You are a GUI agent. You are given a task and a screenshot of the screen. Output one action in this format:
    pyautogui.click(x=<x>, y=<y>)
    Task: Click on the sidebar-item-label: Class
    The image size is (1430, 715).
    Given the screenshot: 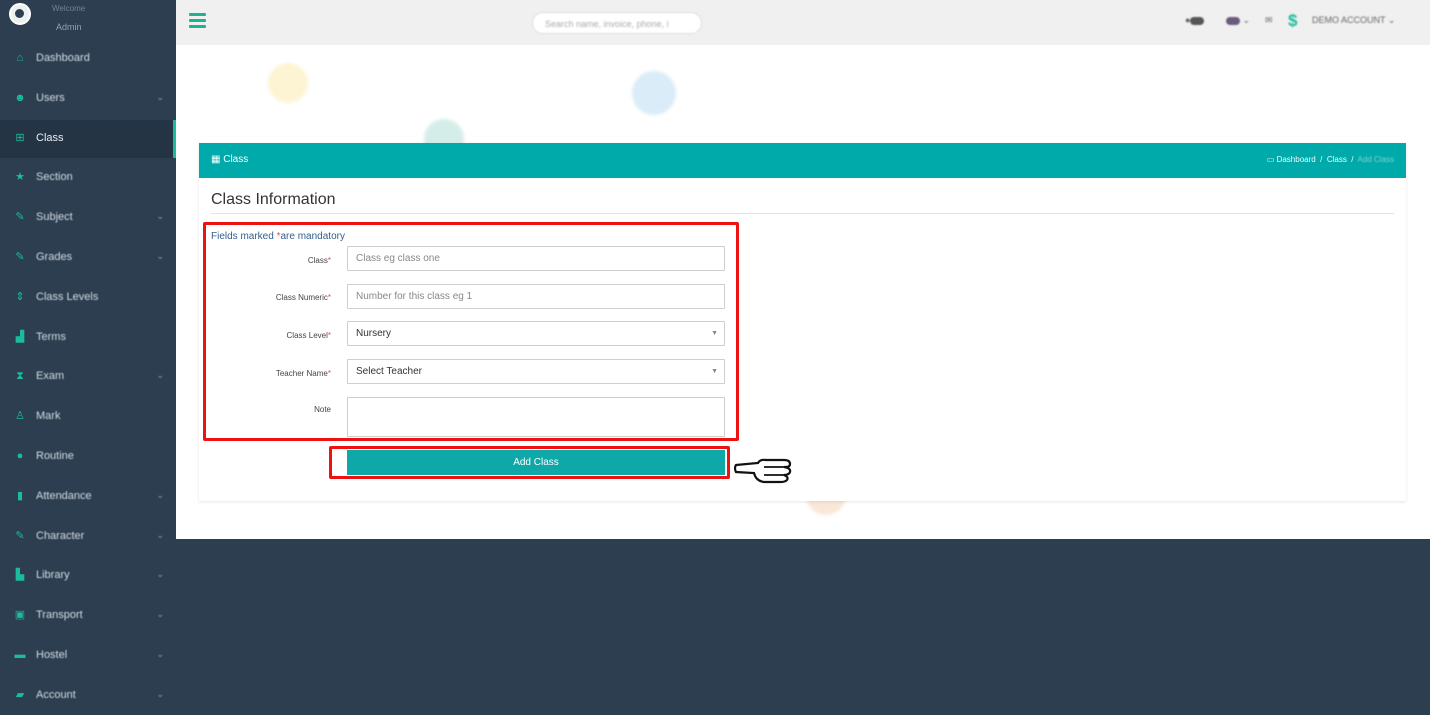 What is the action you would take?
    pyautogui.click(x=50, y=137)
    